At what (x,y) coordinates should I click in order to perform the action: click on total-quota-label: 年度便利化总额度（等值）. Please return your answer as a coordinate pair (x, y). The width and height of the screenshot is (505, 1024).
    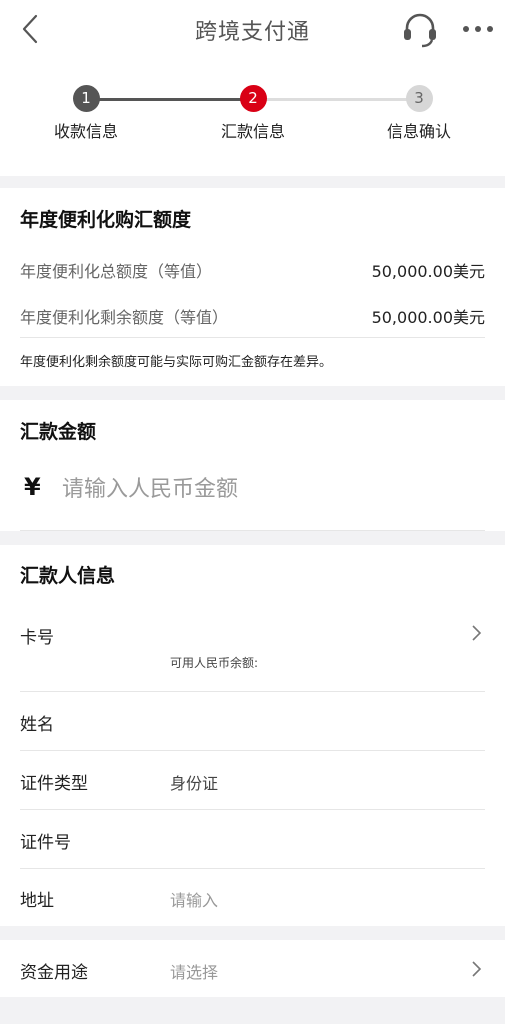
    Looking at the image, I should click on (116, 271).